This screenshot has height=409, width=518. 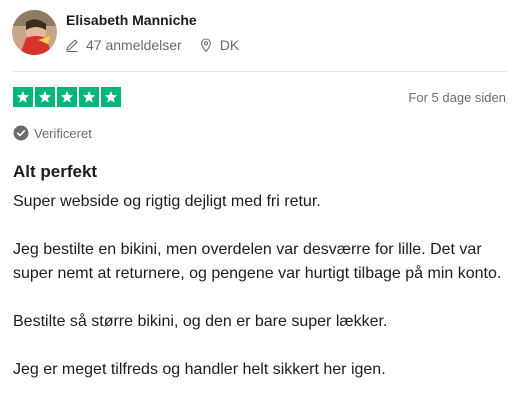 What do you see at coordinates (34, 32) in the screenshot?
I see `avatar` at bounding box center [34, 32].